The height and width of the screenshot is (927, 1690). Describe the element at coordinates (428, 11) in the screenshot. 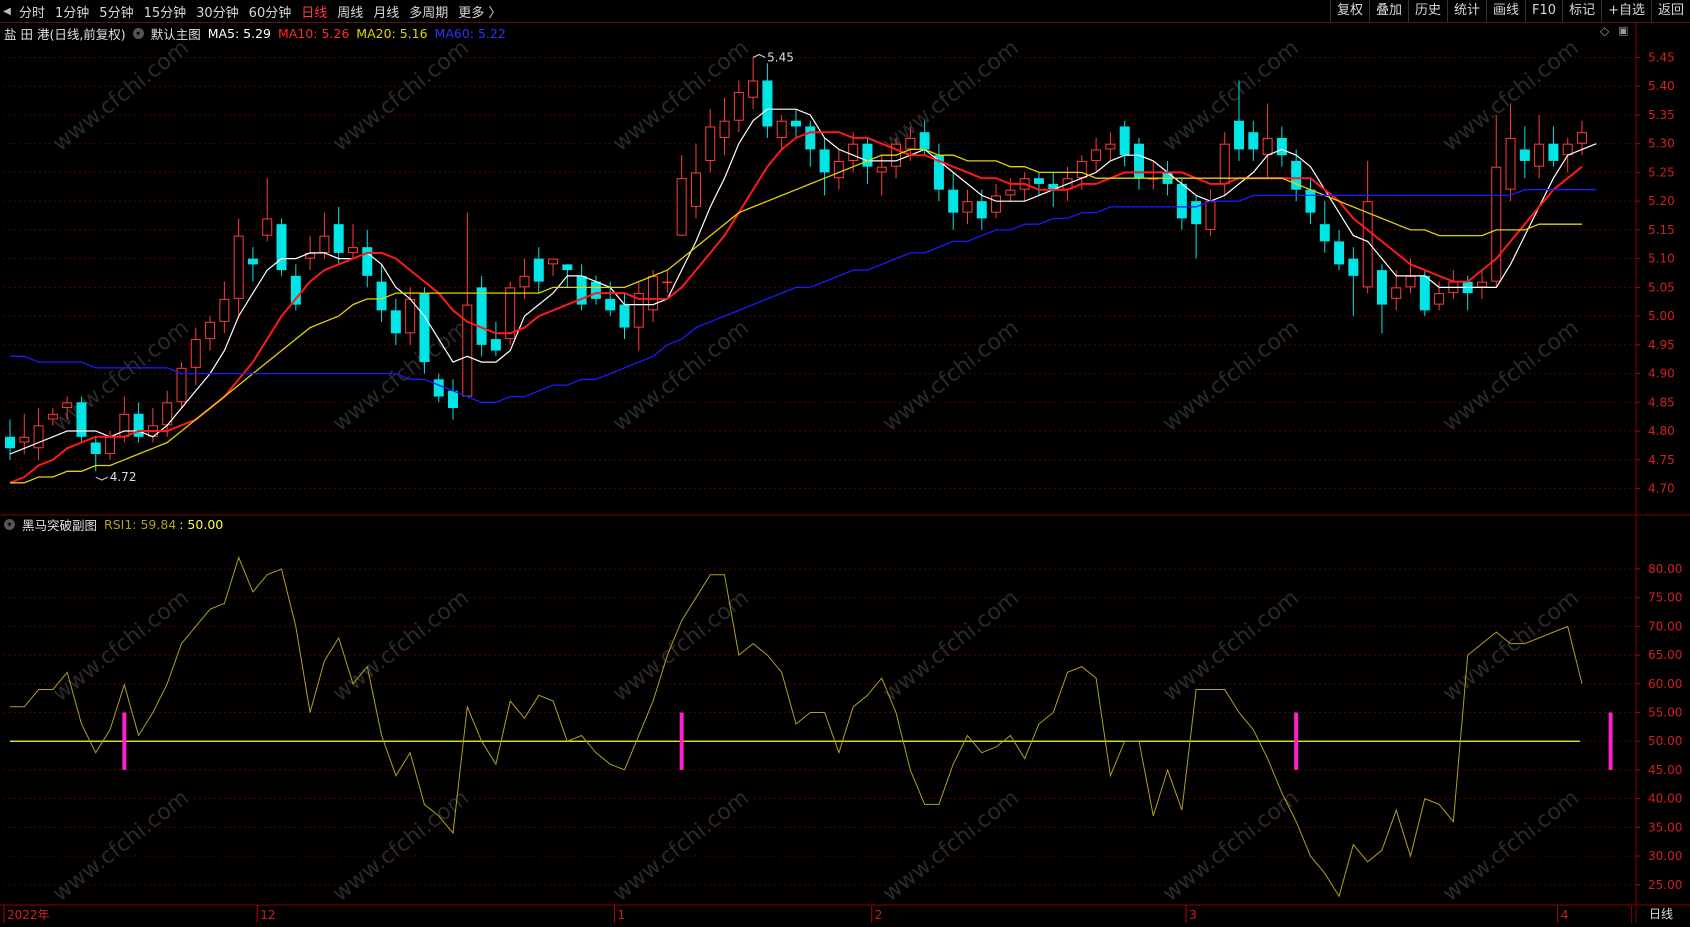

I see `period-tab-9: 多周期` at that location.